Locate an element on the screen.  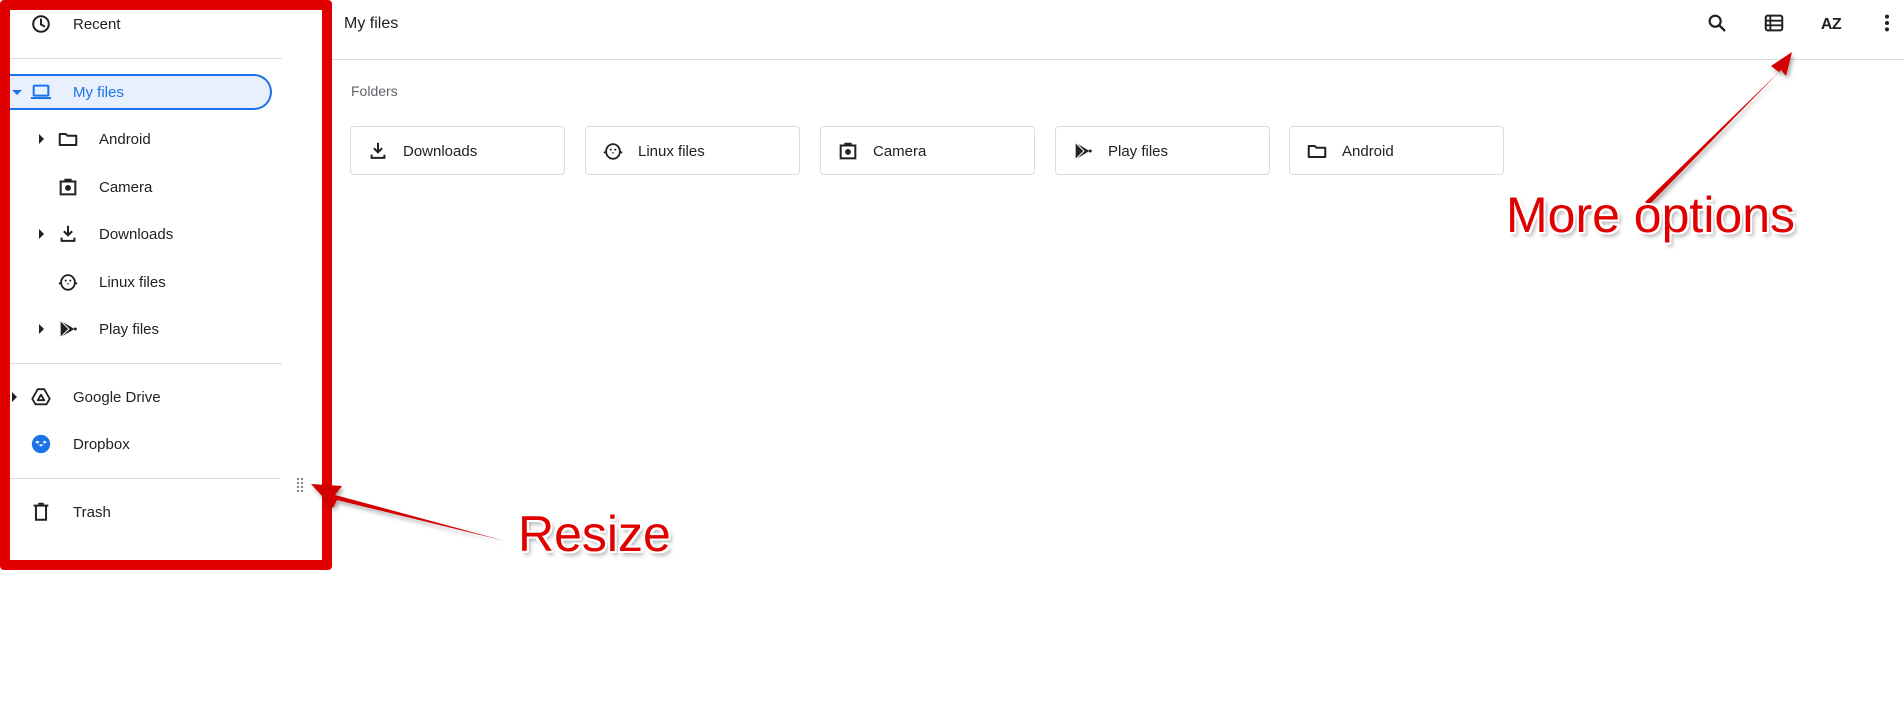
folder-tile-label: Camera is located at coordinates (900, 151).